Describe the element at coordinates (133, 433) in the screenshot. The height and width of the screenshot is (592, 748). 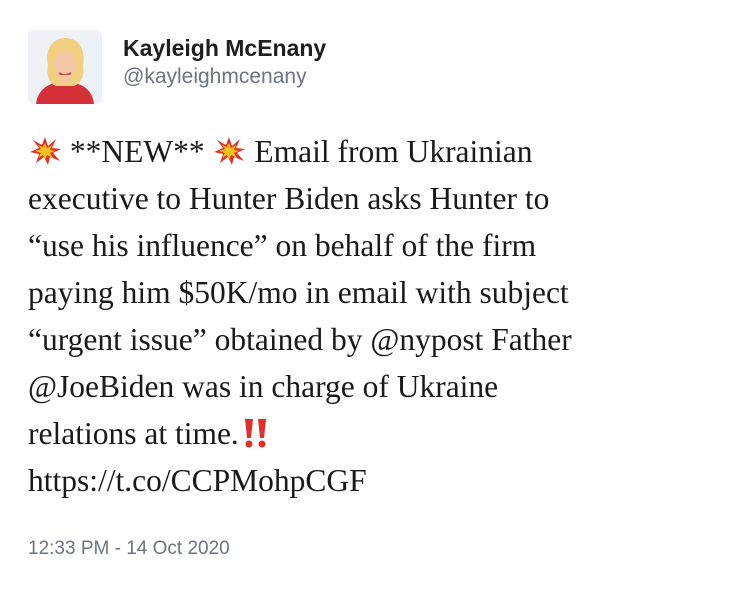
I see `tweet-line-7-text: relations at time.` at that location.